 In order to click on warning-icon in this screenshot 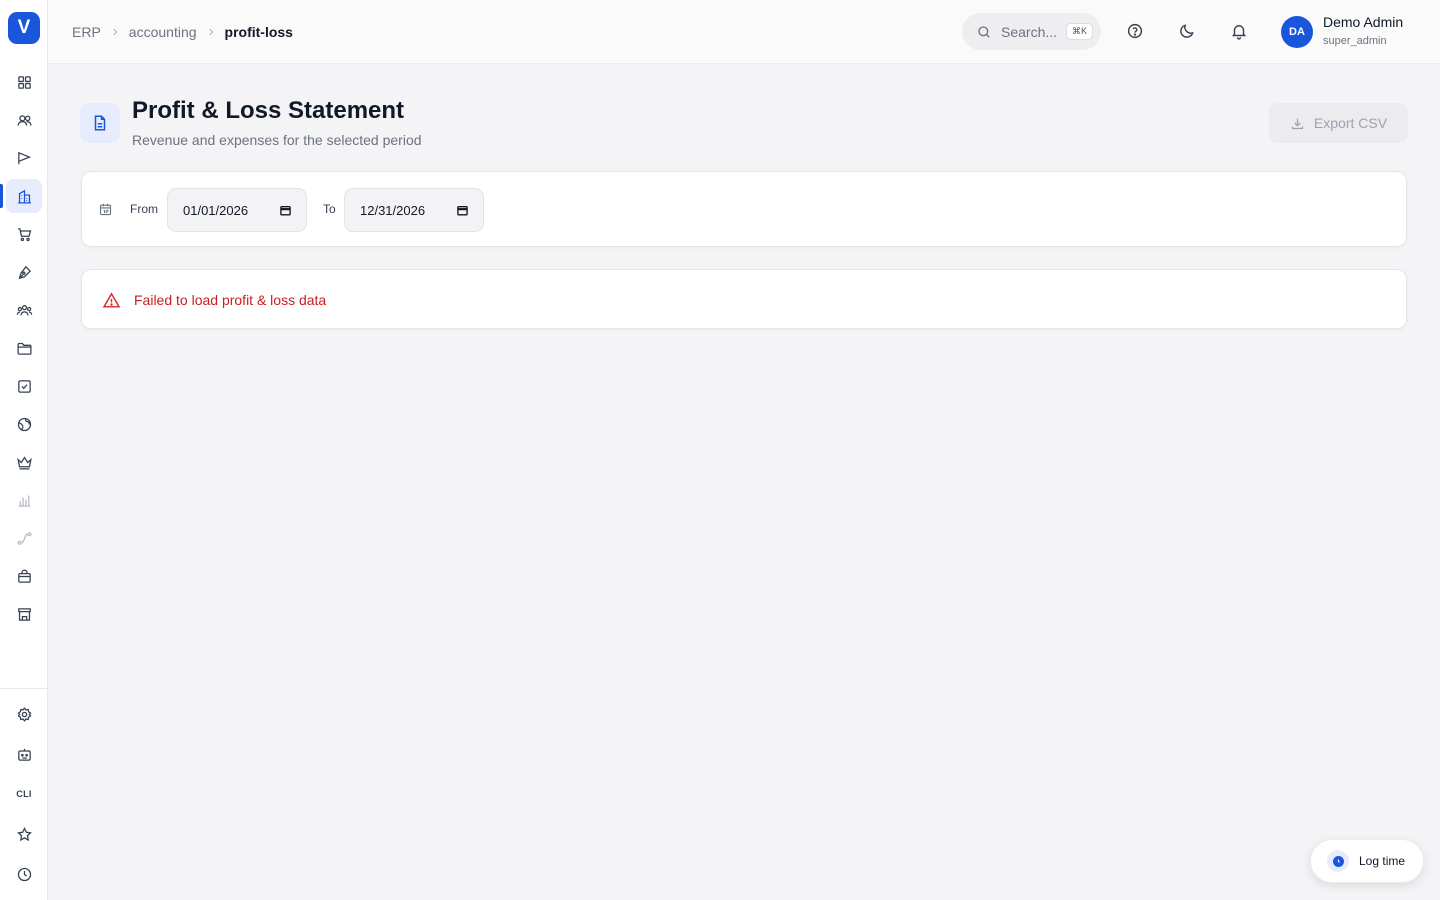, I will do `click(111, 300)`.